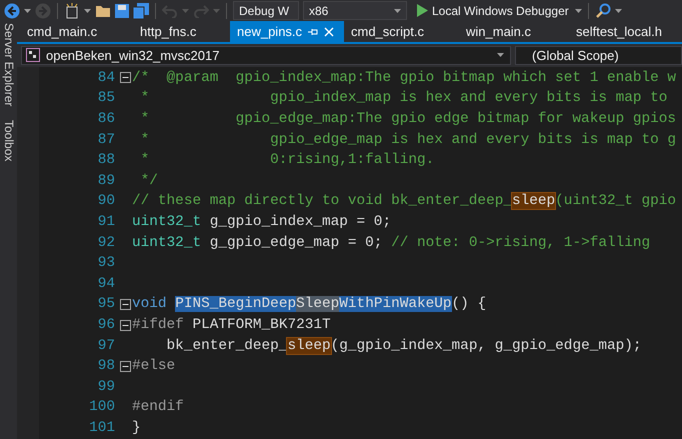 The width and height of the screenshot is (682, 439). Describe the element at coordinates (404, 201) in the screenshot. I see `code-line: // these map directly to void bk_enter_deep_sleep(uint32_t gpio` at that location.